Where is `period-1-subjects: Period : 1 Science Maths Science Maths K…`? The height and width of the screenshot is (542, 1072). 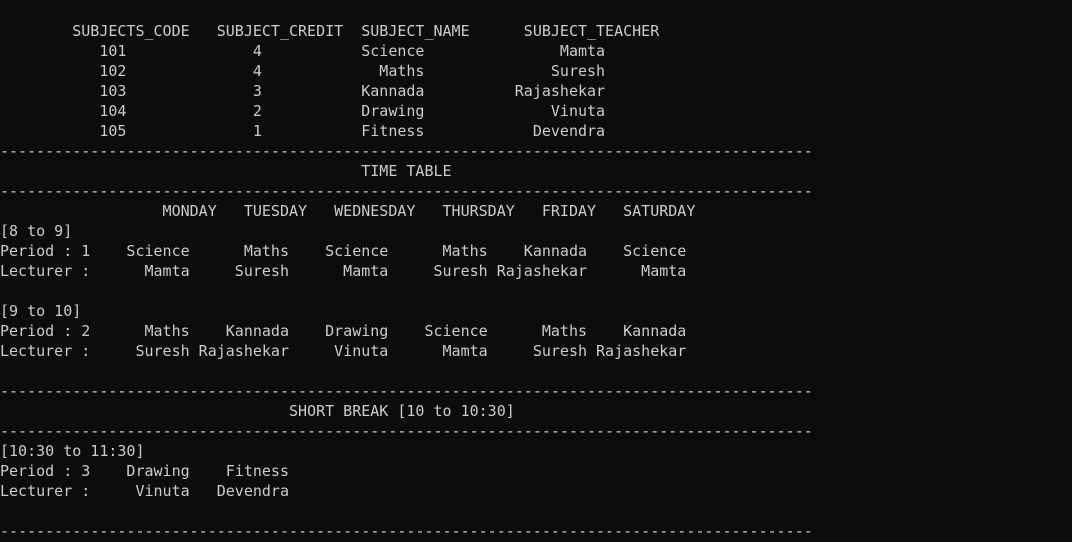
period-1-subjects: Period : 1 Science Maths Science Maths K… is located at coordinates (343, 251).